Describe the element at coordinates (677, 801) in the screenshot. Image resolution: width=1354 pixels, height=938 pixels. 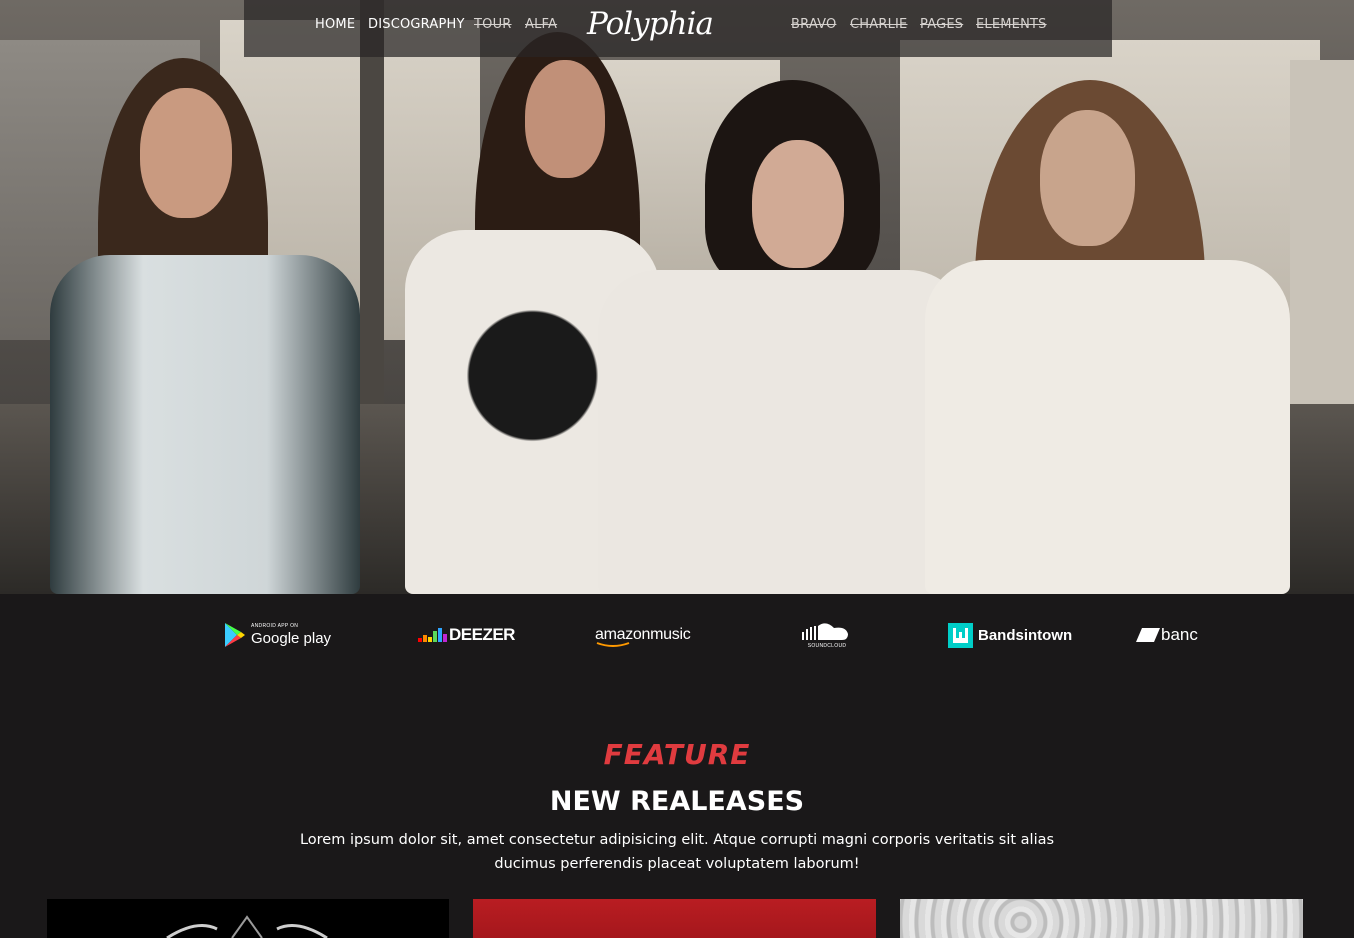
I see `section-heading: NEW REALEASES` at that location.